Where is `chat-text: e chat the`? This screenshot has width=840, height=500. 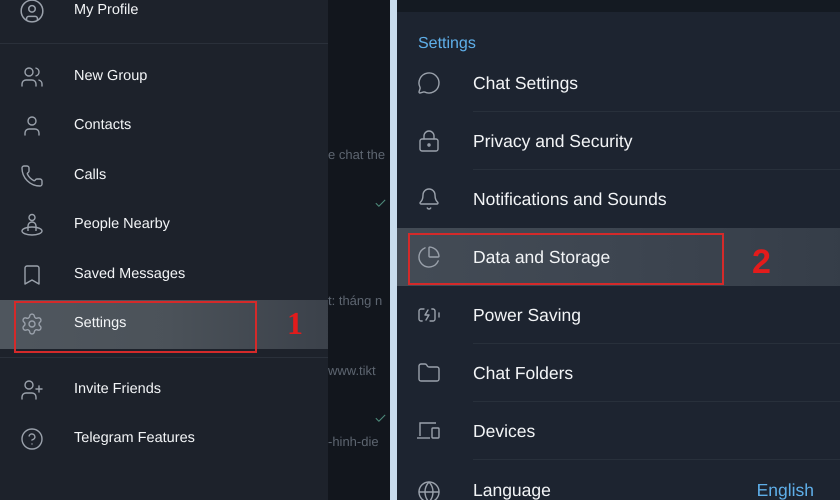
chat-text: e chat the is located at coordinates (357, 155).